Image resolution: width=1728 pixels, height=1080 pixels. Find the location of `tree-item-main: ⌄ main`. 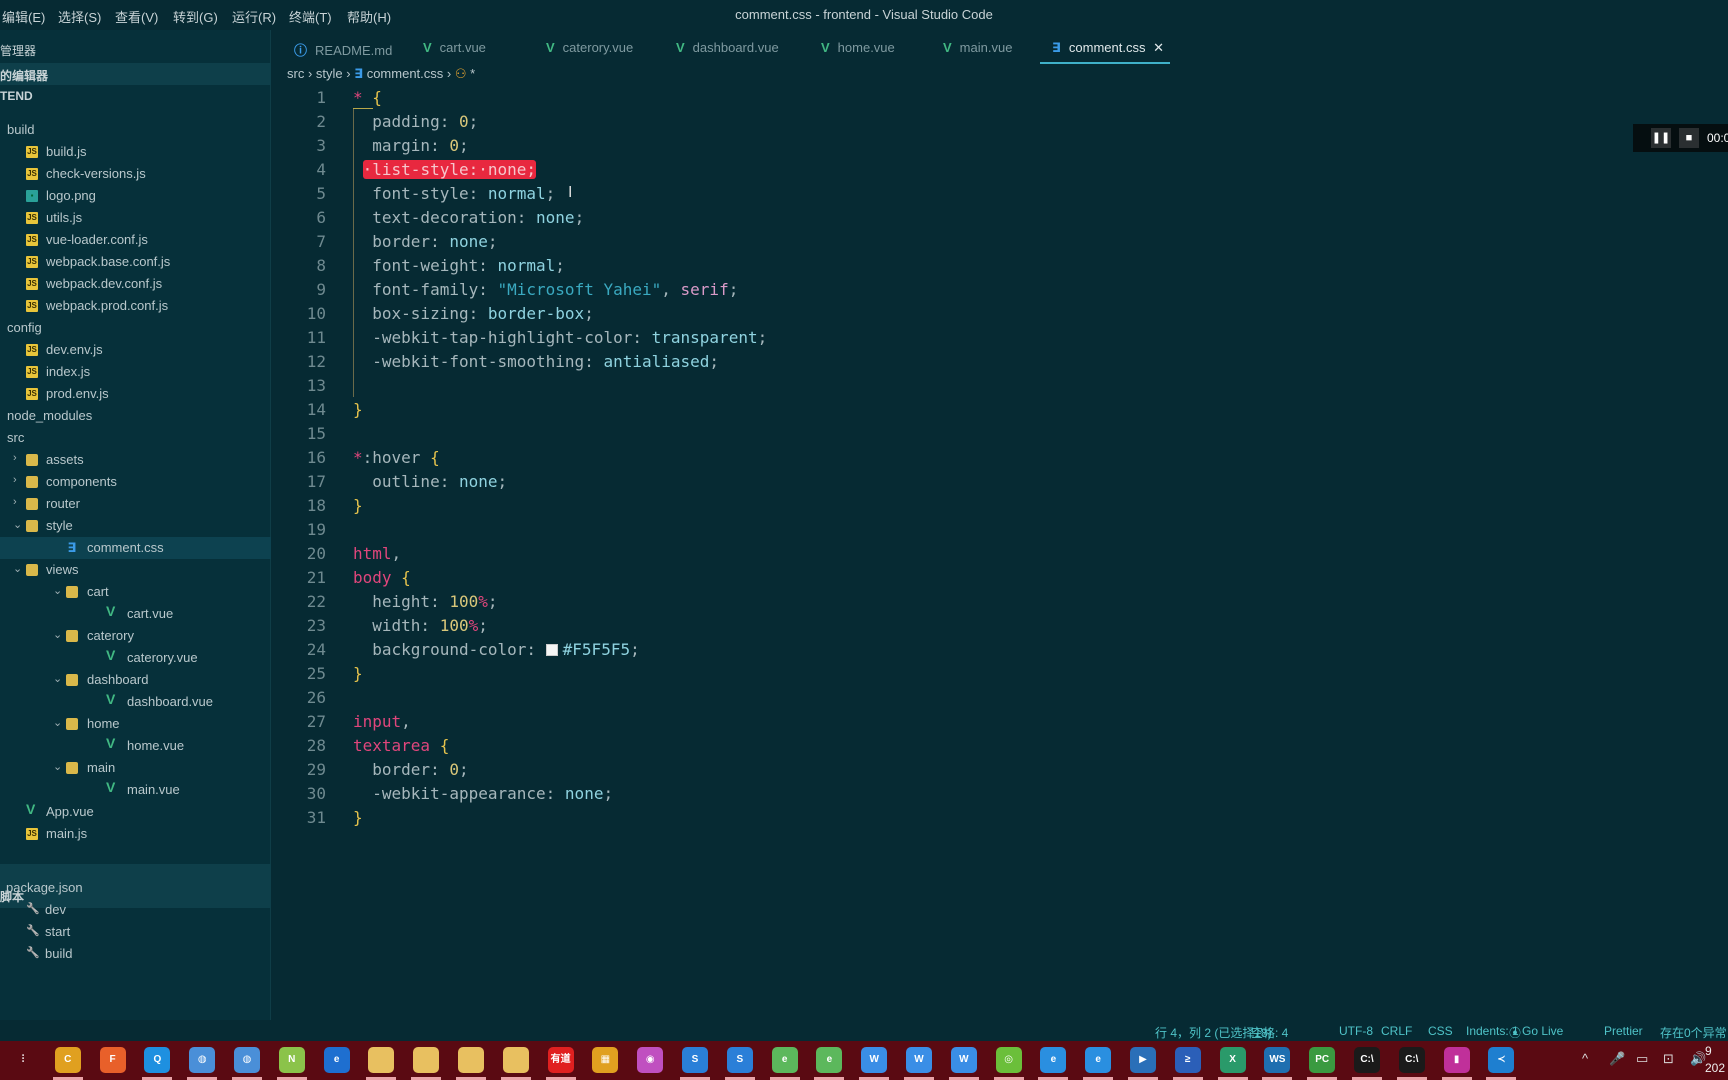

tree-item-main: ⌄ main is located at coordinates (135, 768).